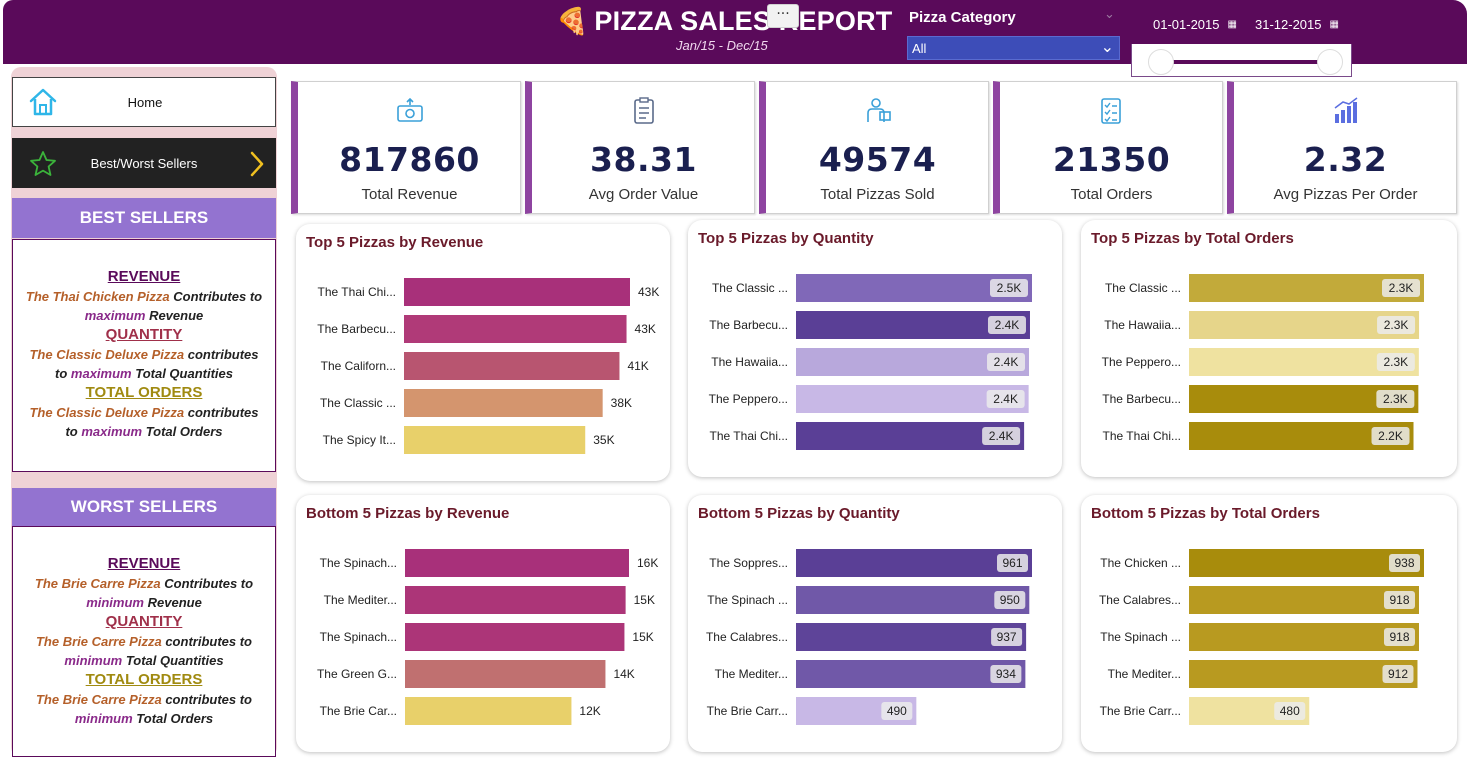  Describe the element at coordinates (644, 600) in the screenshot. I see `data-label: 15K` at that location.